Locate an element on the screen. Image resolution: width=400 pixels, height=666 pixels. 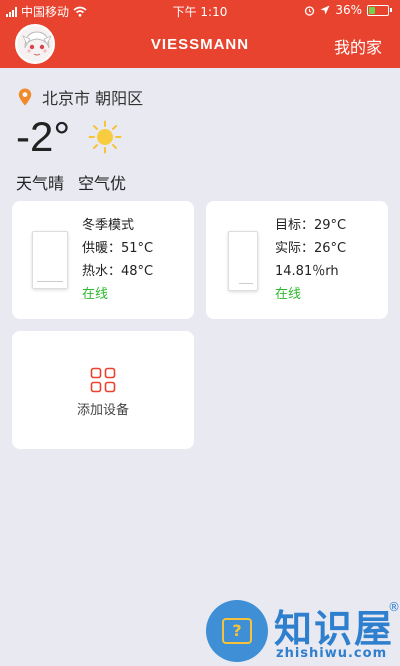
watermark: ? 知识屋 ® zhishiwu.com is located at coordinates (303, 631).